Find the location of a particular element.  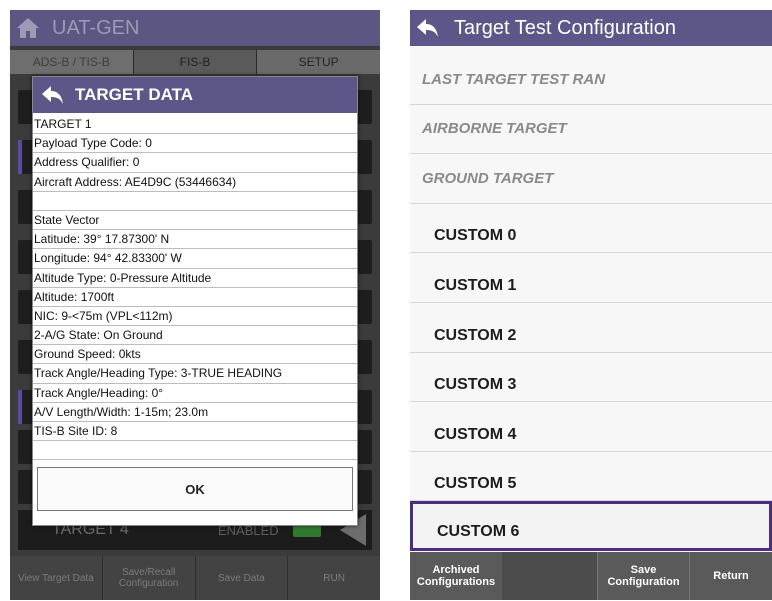

tab-setup: SETUP is located at coordinates (318, 62).